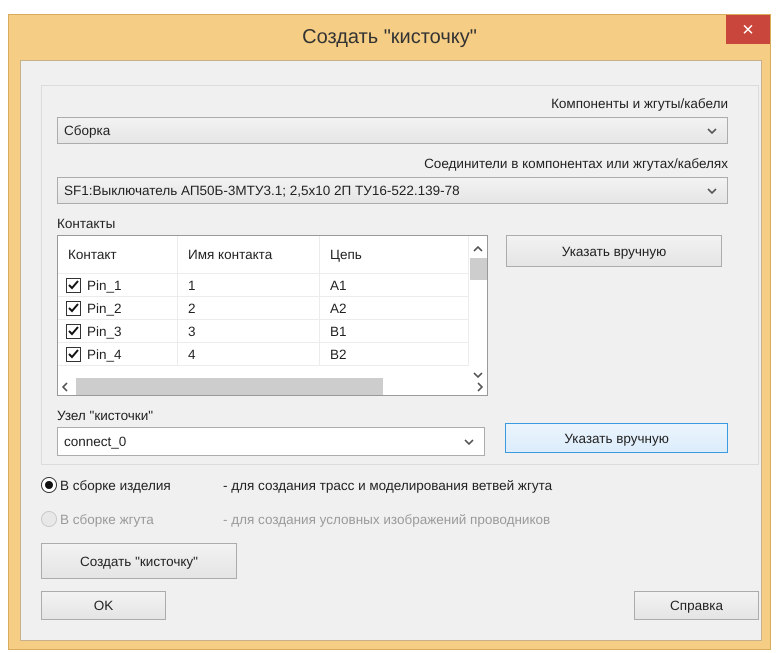 The width and height of the screenshot is (779, 653). I want to click on contacts-label: Контакты, so click(86, 223).